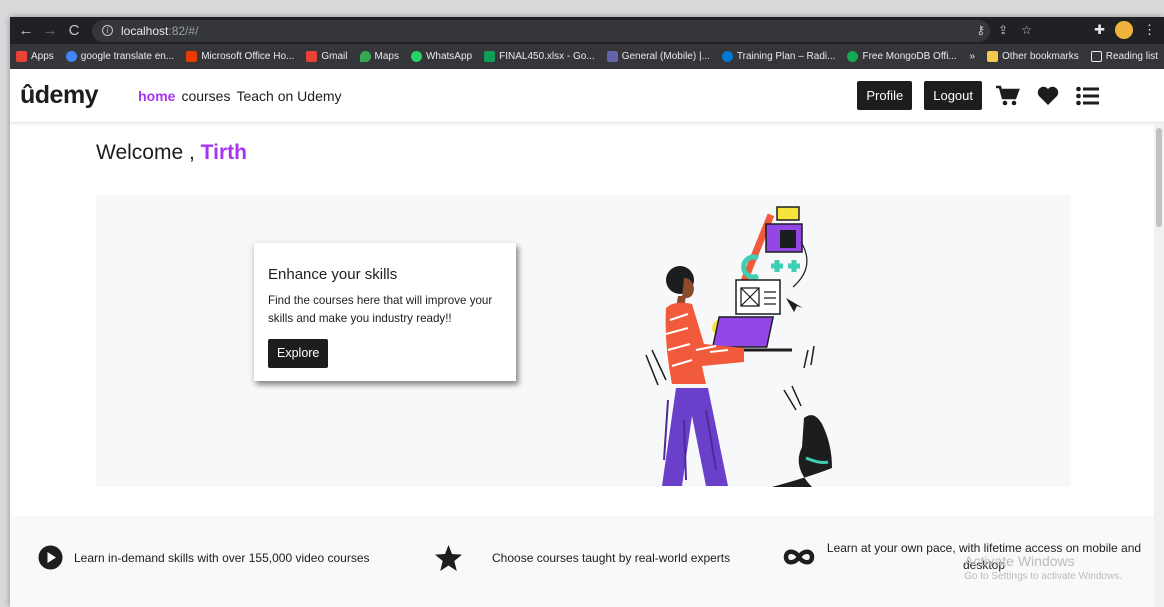 The width and height of the screenshot is (1164, 607). Describe the element at coordinates (1124, 56) in the screenshot. I see `reading-list: Reading list` at that location.